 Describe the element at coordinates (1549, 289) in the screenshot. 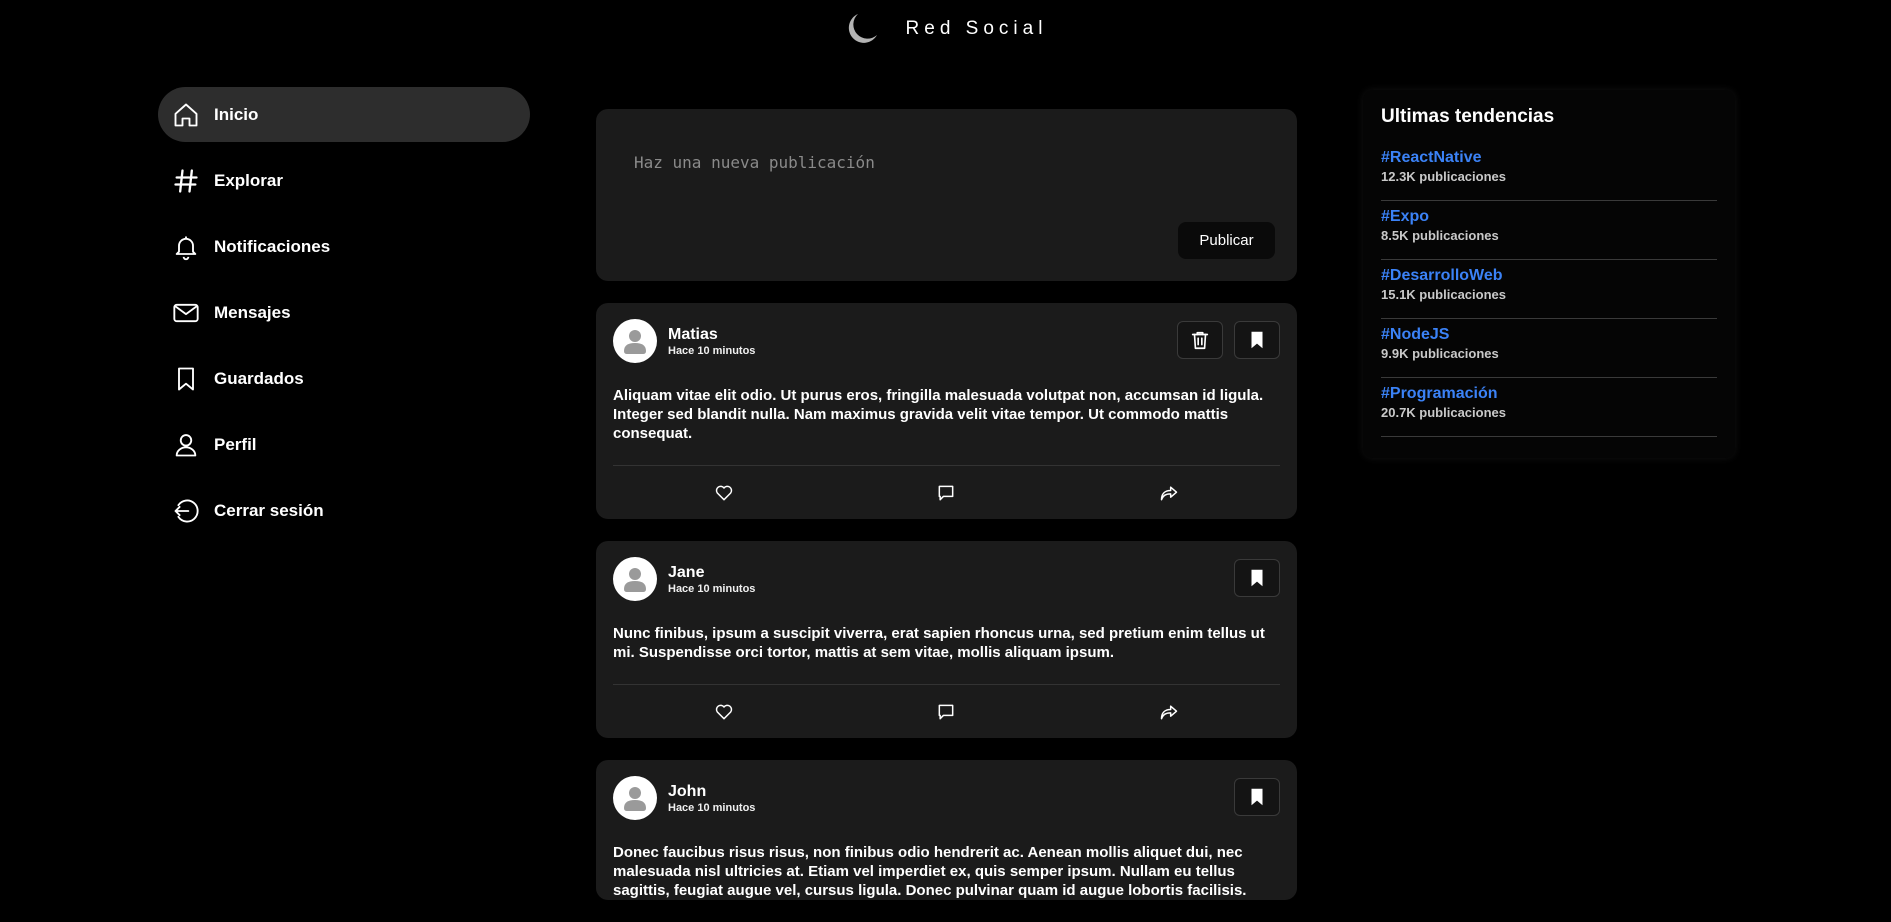

I see `trend-item: #DesarrolloWeb 15.1K publicaciones` at that location.